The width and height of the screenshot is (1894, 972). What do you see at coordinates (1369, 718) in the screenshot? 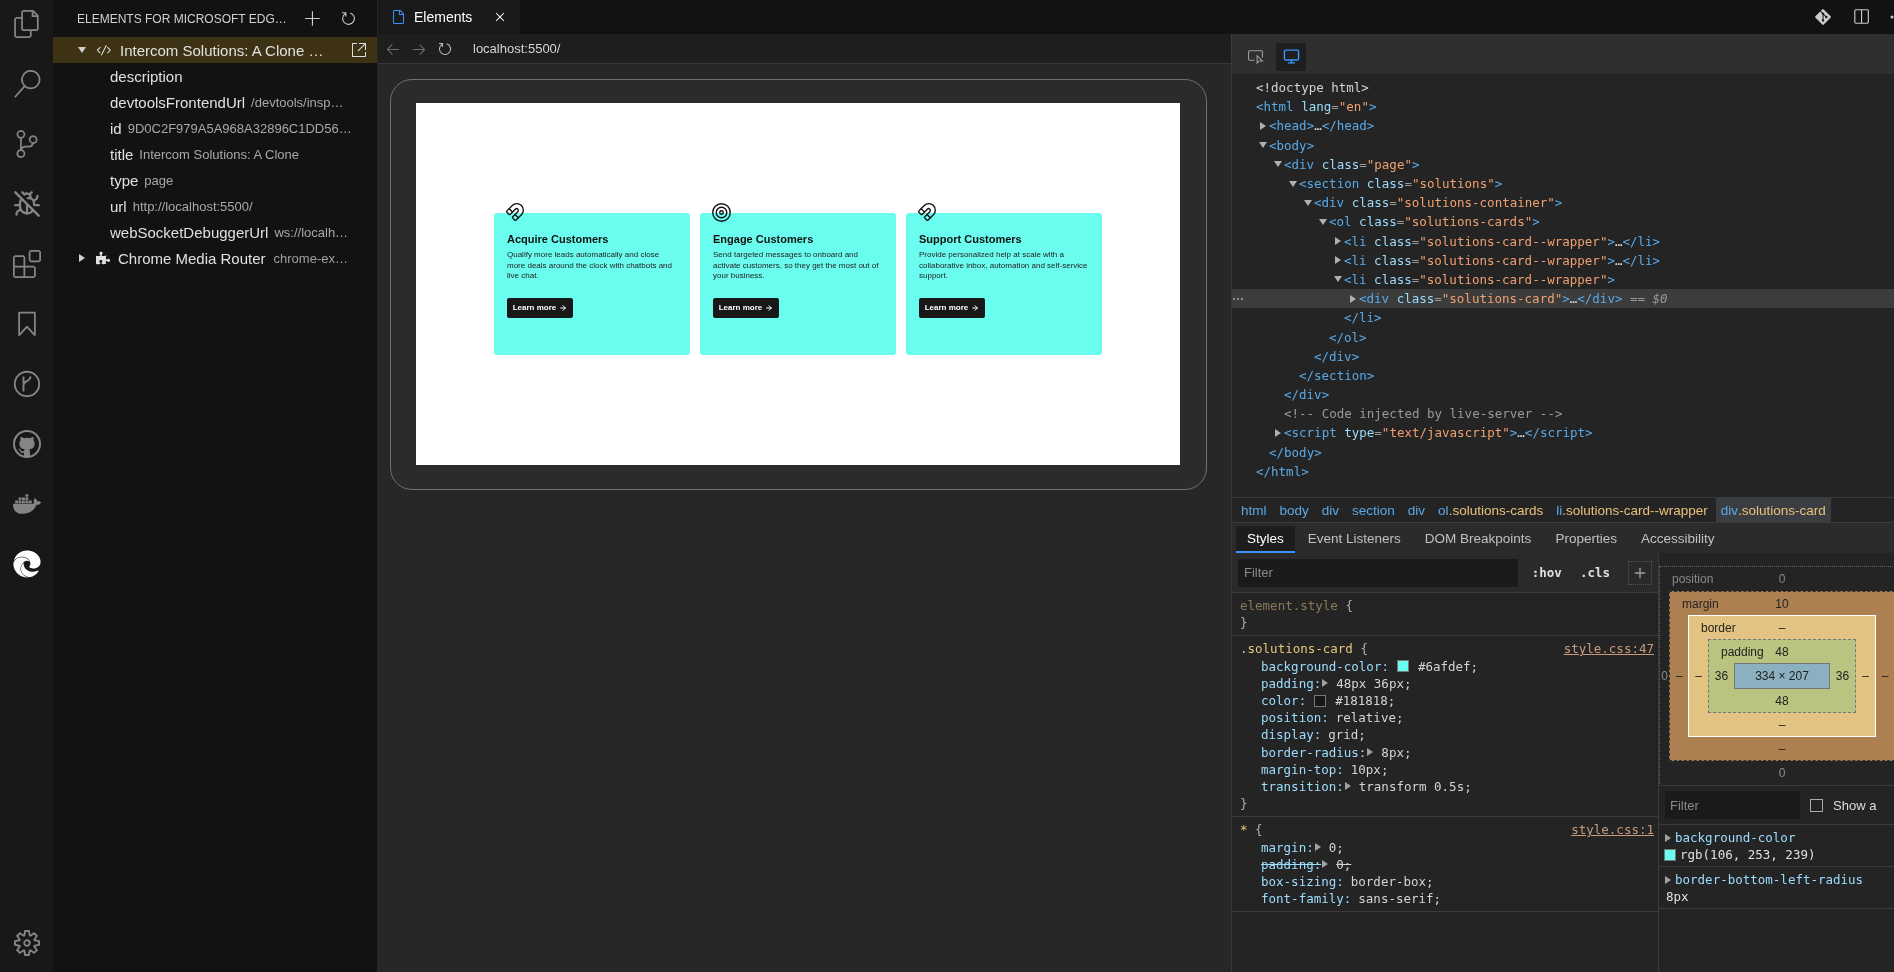
I see `css-property-value: relative;` at bounding box center [1369, 718].